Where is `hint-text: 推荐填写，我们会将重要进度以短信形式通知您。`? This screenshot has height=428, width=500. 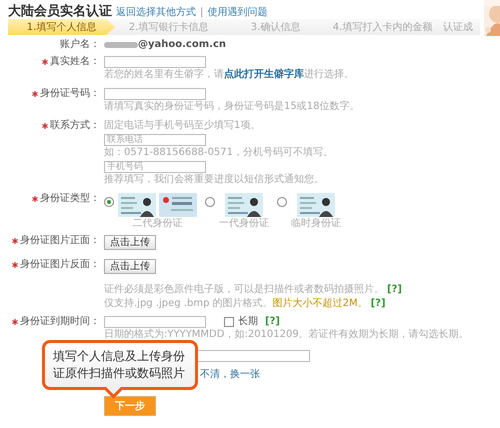 hint-text: 推荐填写，我们会将重要进度以短信形式通知您。 is located at coordinates (214, 179).